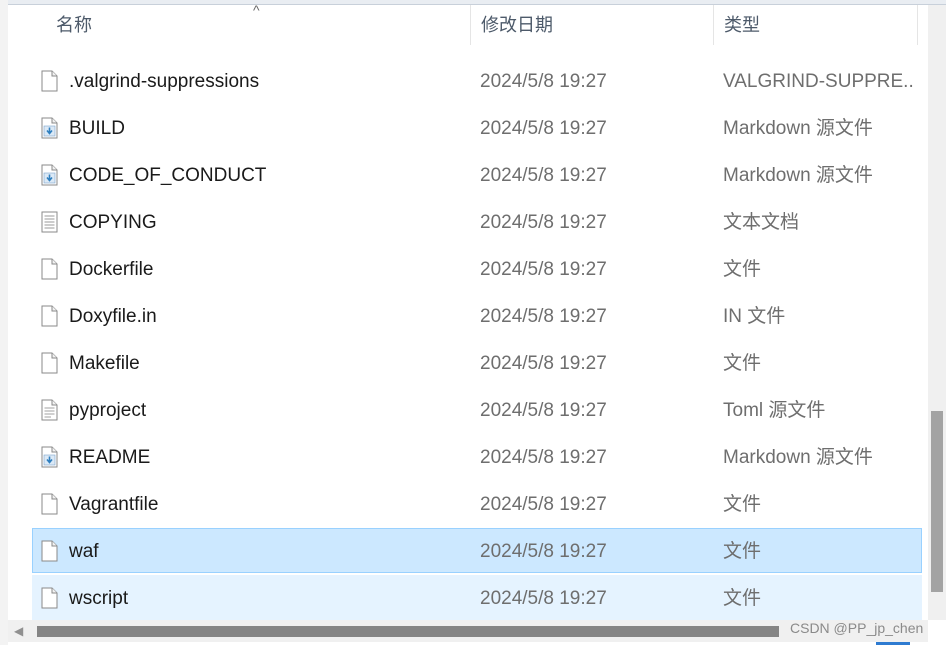  What do you see at coordinates (761, 222) in the screenshot?
I see `file-type: 文本文档` at bounding box center [761, 222].